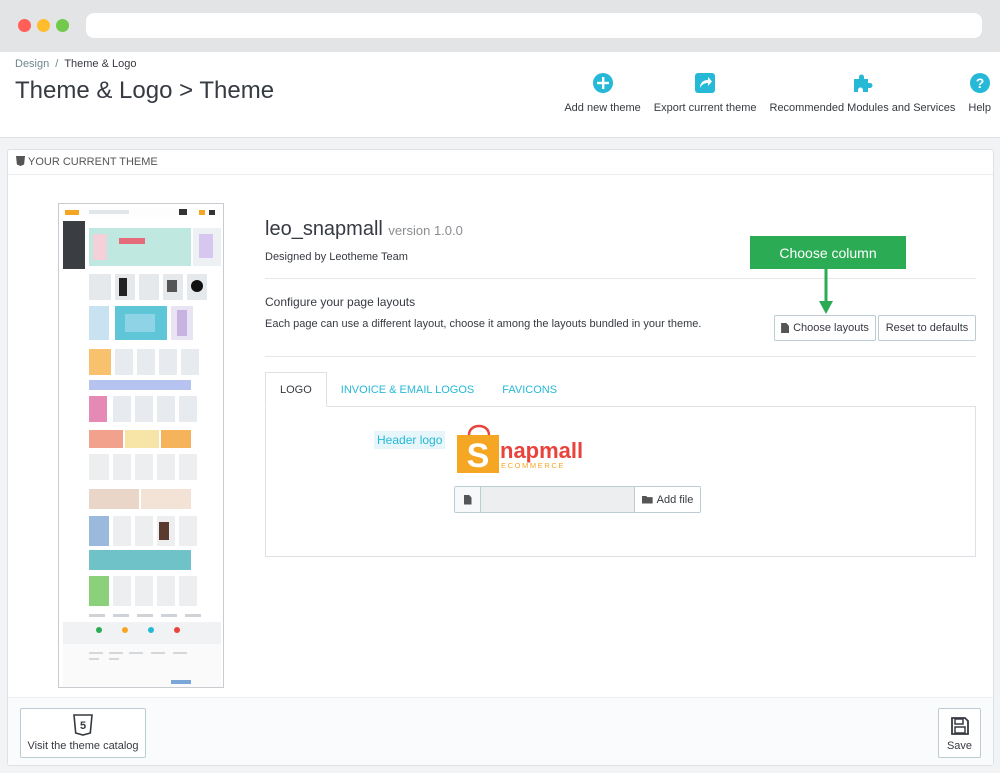 The height and width of the screenshot is (773, 1000). Describe the element at coordinates (141, 445) in the screenshot. I see `theme-preview-image` at that location.